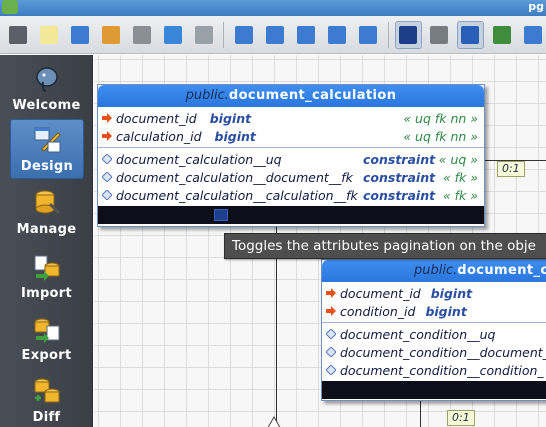 The height and width of the screenshot is (427, 546). Describe the element at coordinates (434, 370) in the screenshot. I see `table-constraint-row: document_condition__condition_` at that location.